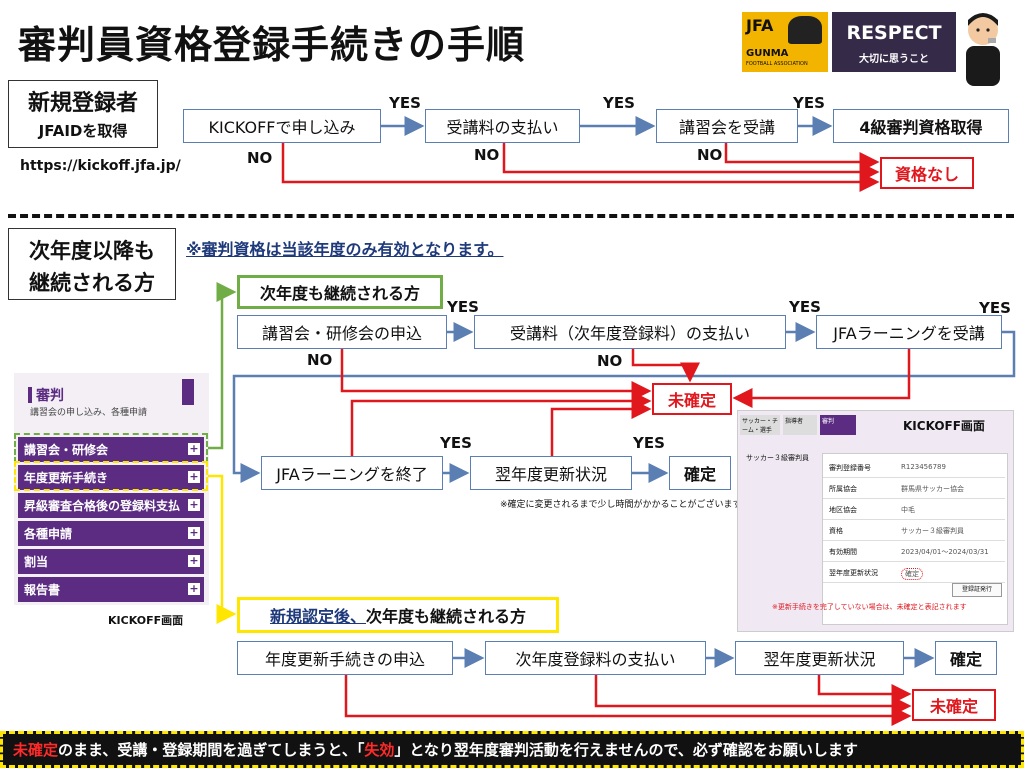 This screenshot has width=1024, height=768. What do you see at coordinates (211, 750) in the screenshot?
I see `warning-text-1: のまま、受講・登録期間を過ぎてしまうと、「` at bounding box center [211, 750].